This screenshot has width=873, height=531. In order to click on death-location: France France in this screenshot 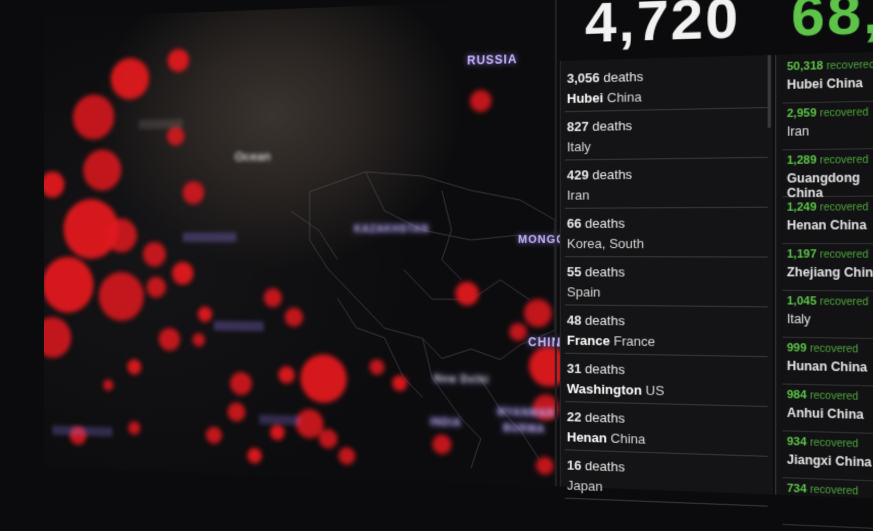, I will do `click(611, 341)`.